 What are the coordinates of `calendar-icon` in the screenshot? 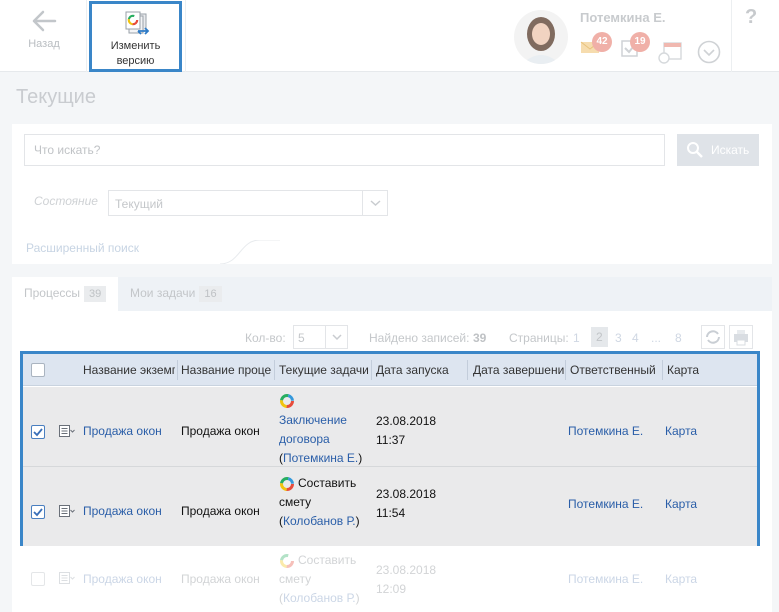 It's located at (670, 53).